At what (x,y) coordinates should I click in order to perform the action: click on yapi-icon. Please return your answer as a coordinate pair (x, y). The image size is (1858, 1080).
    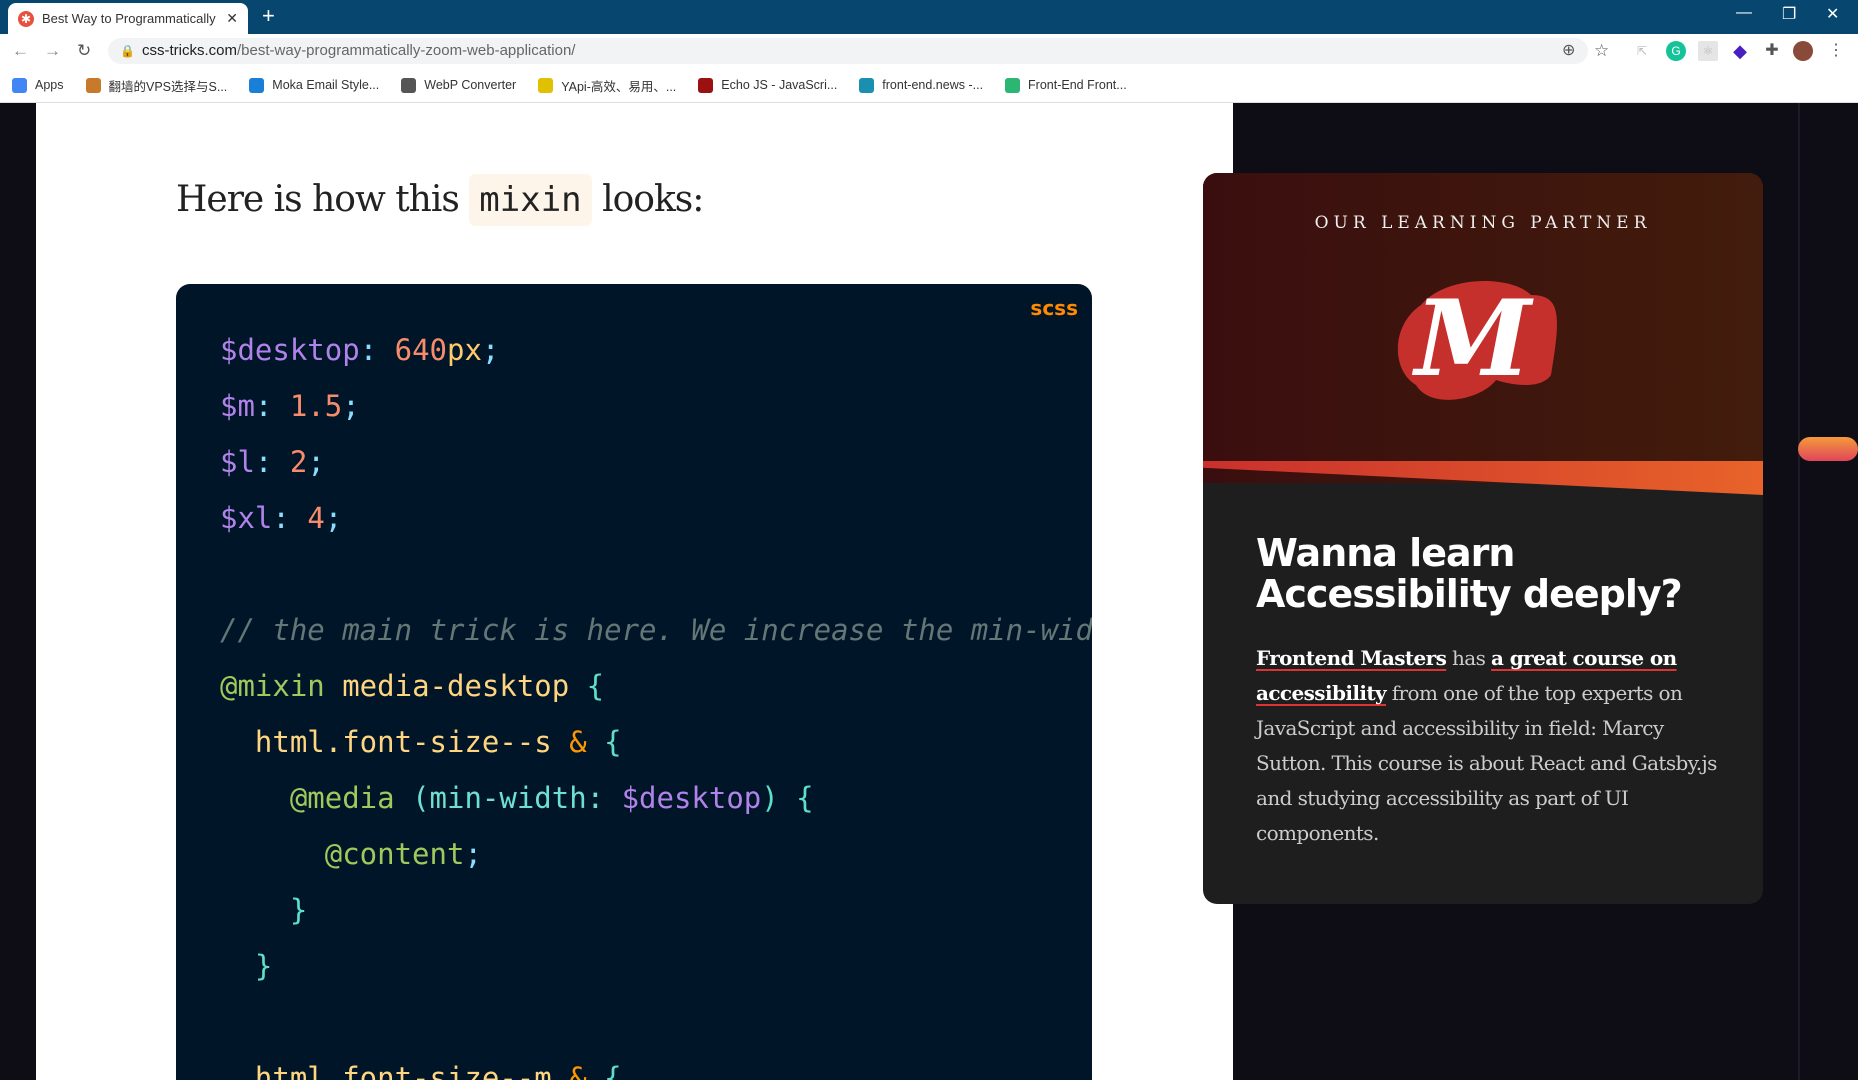
    Looking at the image, I should click on (546, 85).